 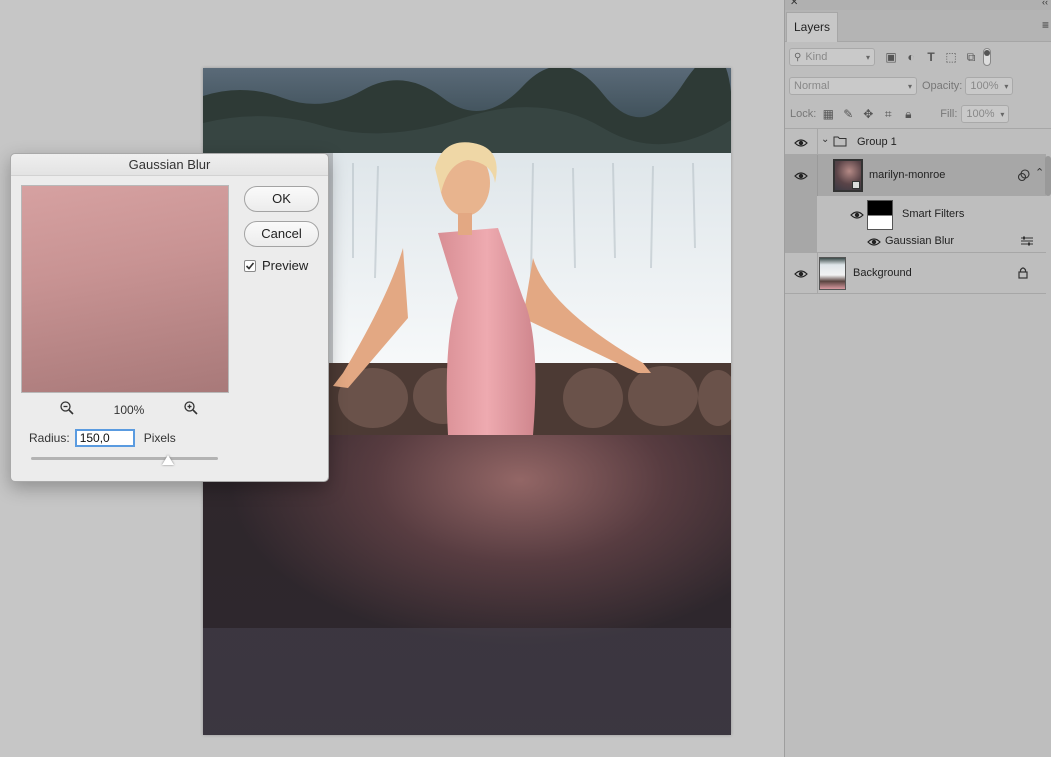 What do you see at coordinates (942, 86) in the screenshot?
I see `opacity-label: Opacity:` at bounding box center [942, 86].